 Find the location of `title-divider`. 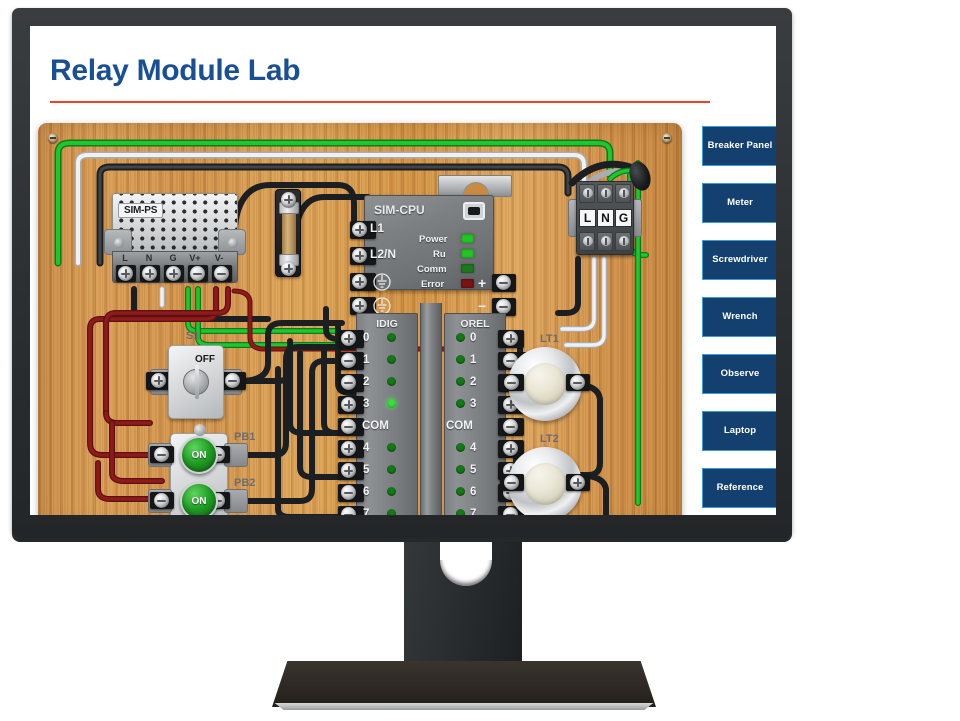

title-divider is located at coordinates (380, 102).